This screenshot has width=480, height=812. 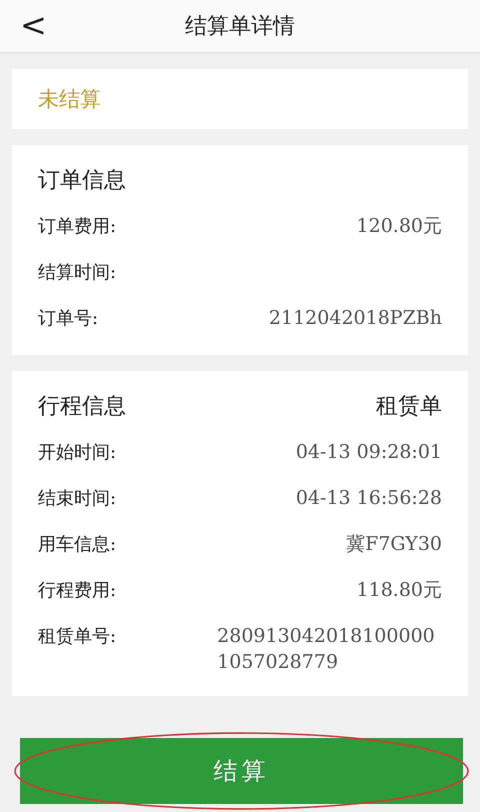 What do you see at coordinates (77, 452) in the screenshot?
I see `field-label: 开始时间:` at bounding box center [77, 452].